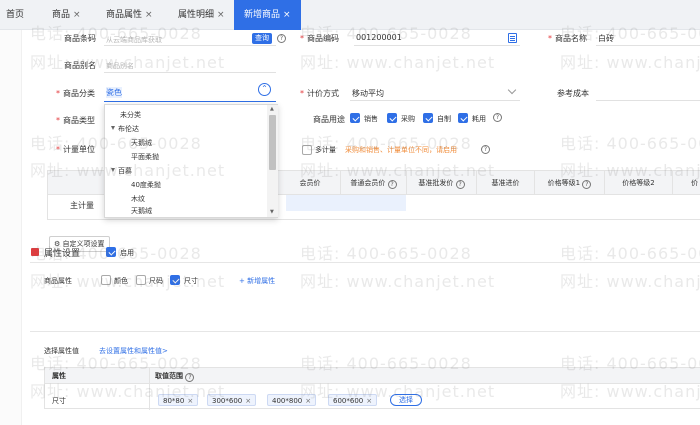 The width and height of the screenshot is (700, 425). I want to click on col-wholesale-price: 基准批发价 ?, so click(441, 183).